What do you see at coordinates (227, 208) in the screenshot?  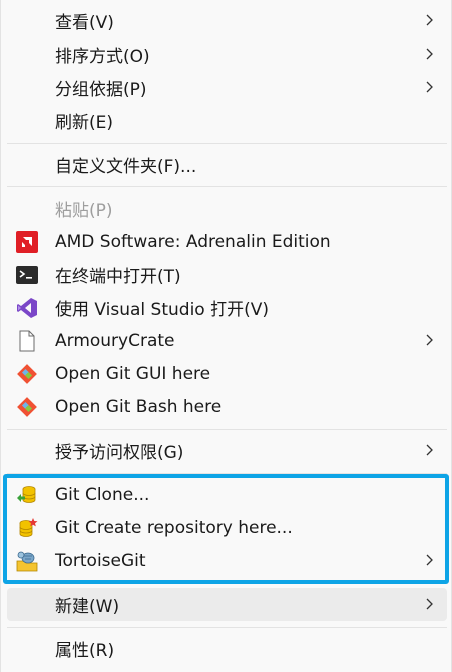 I see `menu-item-paste: 粘贴(P)` at bounding box center [227, 208].